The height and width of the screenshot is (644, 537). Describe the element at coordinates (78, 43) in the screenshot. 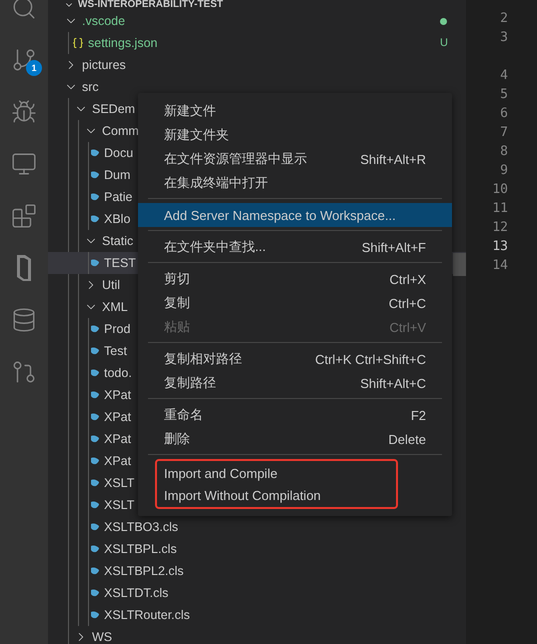

I see `braces-icon` at that location.